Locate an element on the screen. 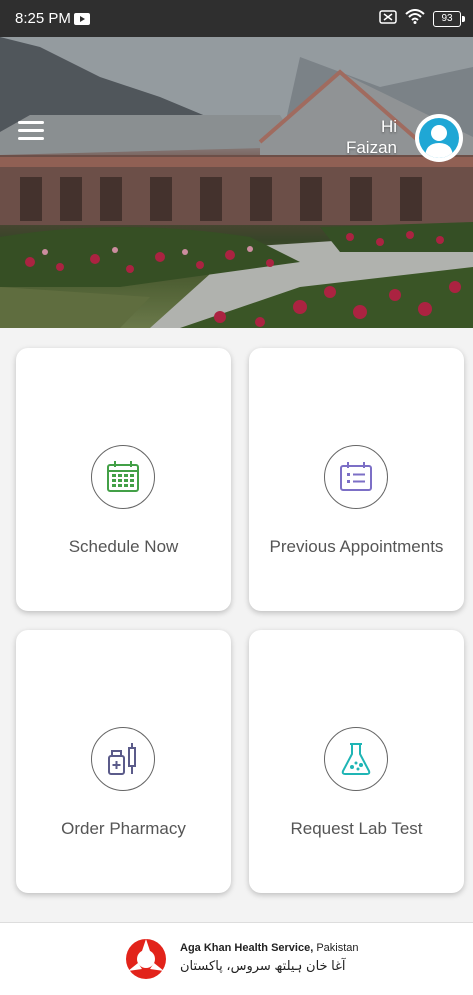 Image resolution: width=473 pixels, height=995 pixels. status-time: 8:25 PM is located at coordinates (43, 18).